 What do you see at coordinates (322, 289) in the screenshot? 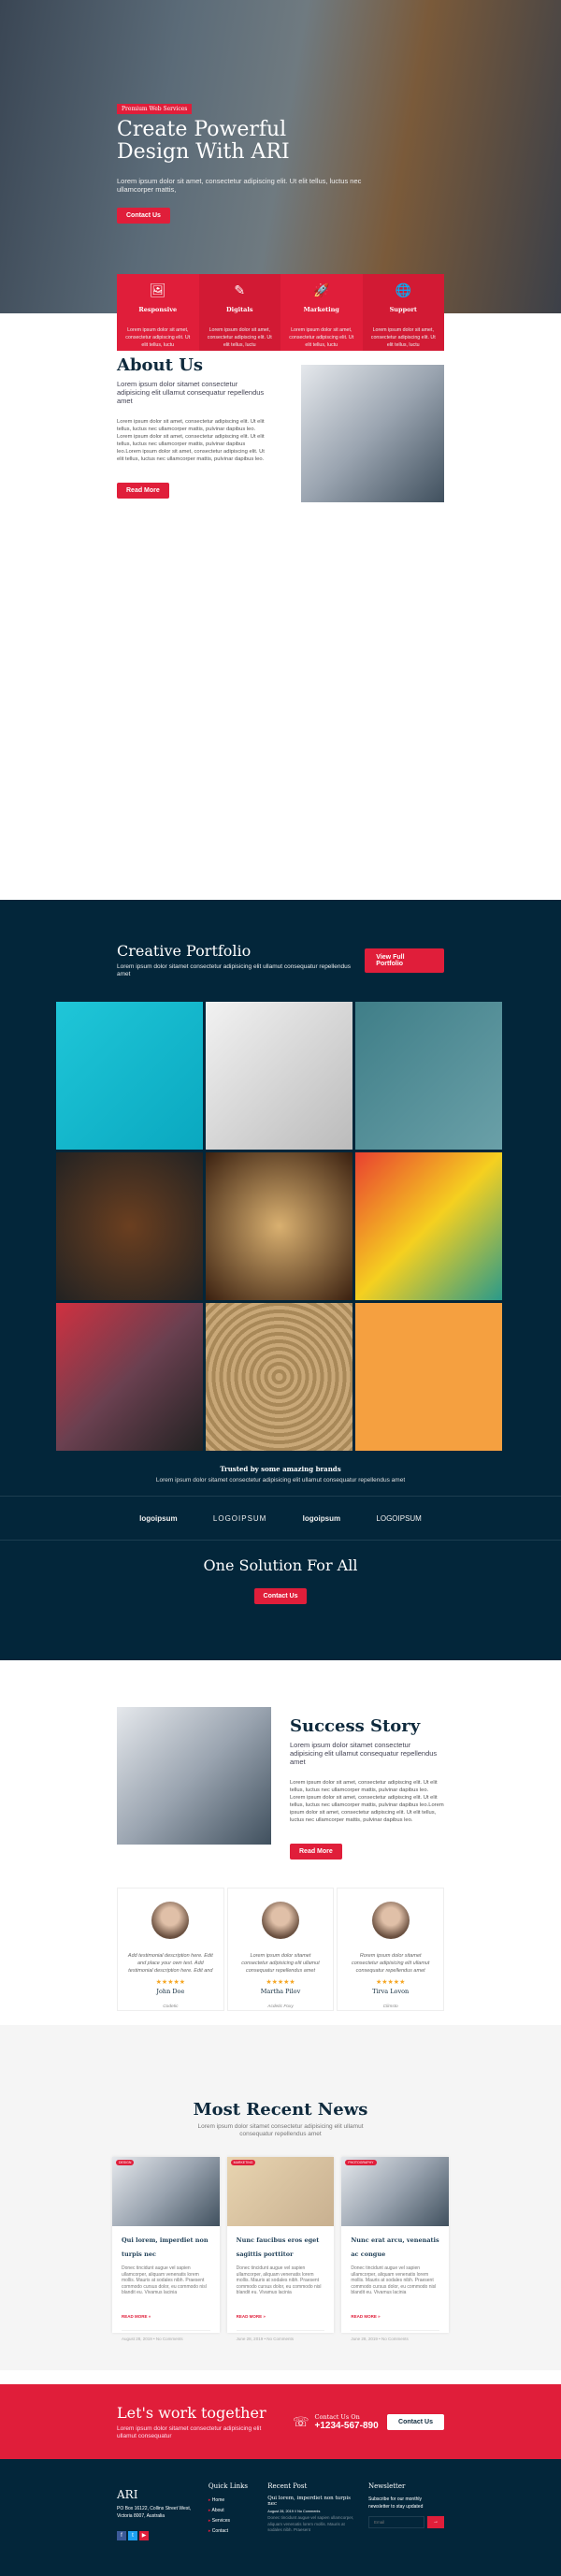
I see `rocket-icon: 🚀` at bounding box center [322, 289].